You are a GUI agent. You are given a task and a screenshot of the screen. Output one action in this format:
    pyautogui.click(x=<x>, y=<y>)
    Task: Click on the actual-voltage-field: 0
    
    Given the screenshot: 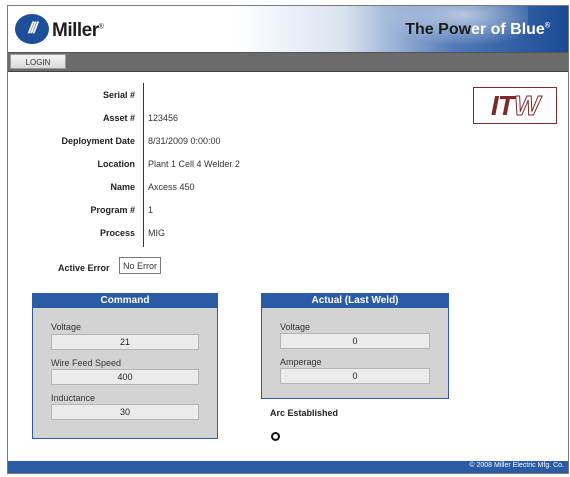 What is the action you would take?
    pyautogui.click(x=355, y=341)
    